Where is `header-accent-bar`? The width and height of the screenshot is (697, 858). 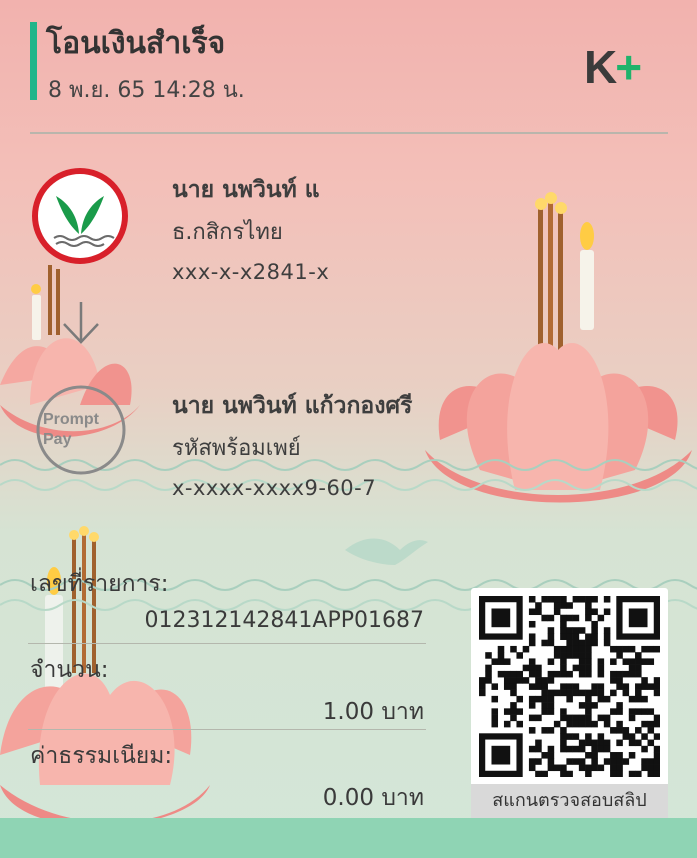
header-accent-bar is located at coordinates (33, 61).